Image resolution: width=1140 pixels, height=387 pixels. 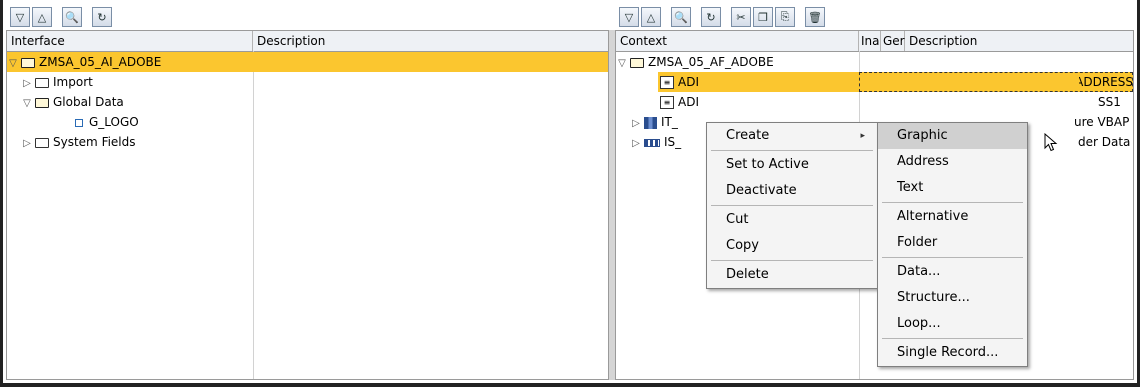 What do you see at coordinates (94, 142) in the screenshot?
I see `tree-node-label: System Fields` at bounding box center [94, 142].